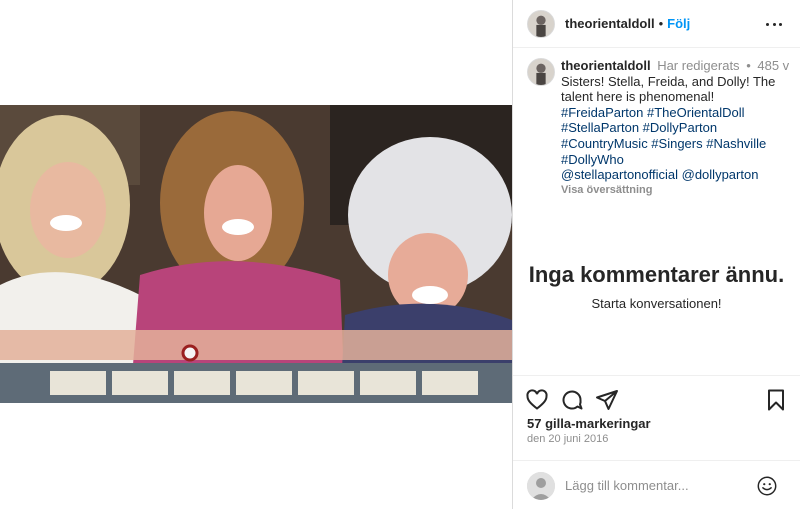  I want to click on post-date: den 20 juni 2016, so click(568, 439).